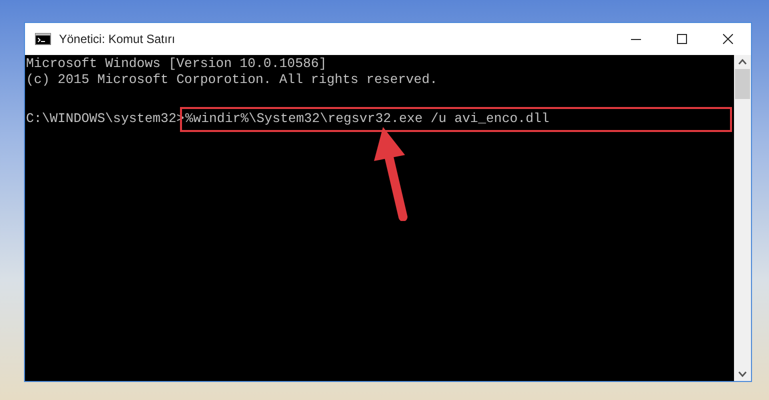  What do you see at coordinates (742, 62) in the screenshot?
I see `scroll-up-icon` at bounding box center [742, 62].